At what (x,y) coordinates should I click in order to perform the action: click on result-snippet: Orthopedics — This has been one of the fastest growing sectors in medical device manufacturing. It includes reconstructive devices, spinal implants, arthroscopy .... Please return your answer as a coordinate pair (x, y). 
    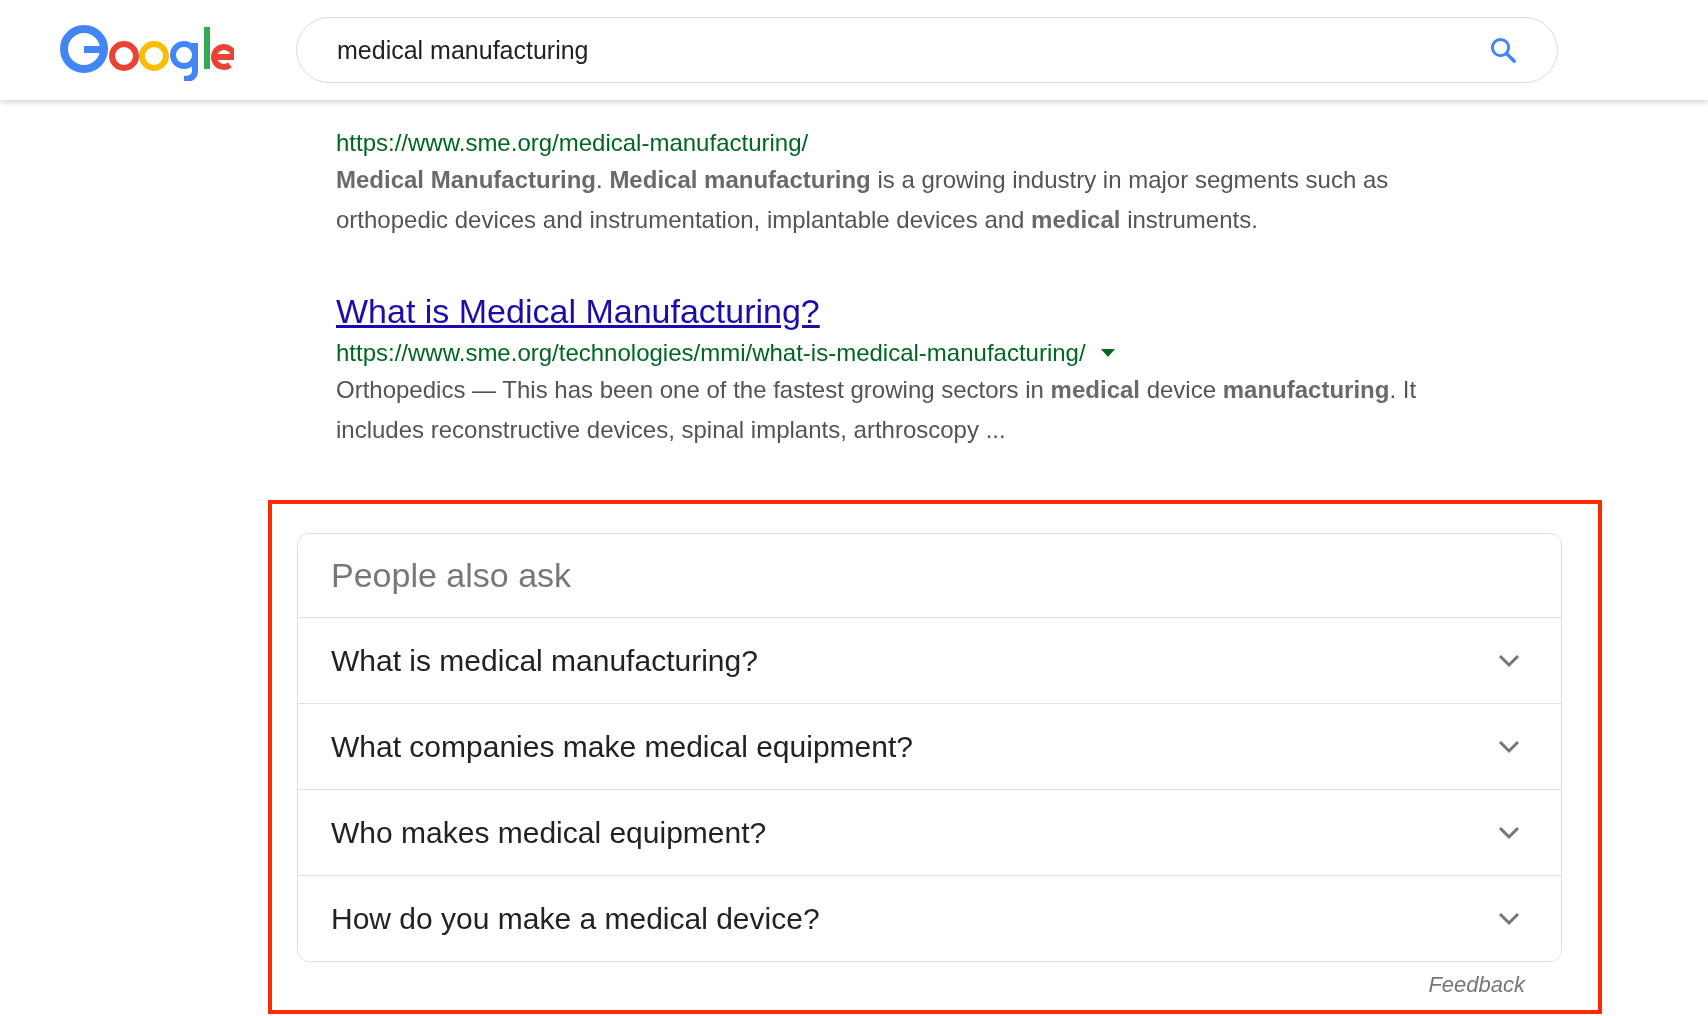
    Looking at the image, I should click on (877, 410).